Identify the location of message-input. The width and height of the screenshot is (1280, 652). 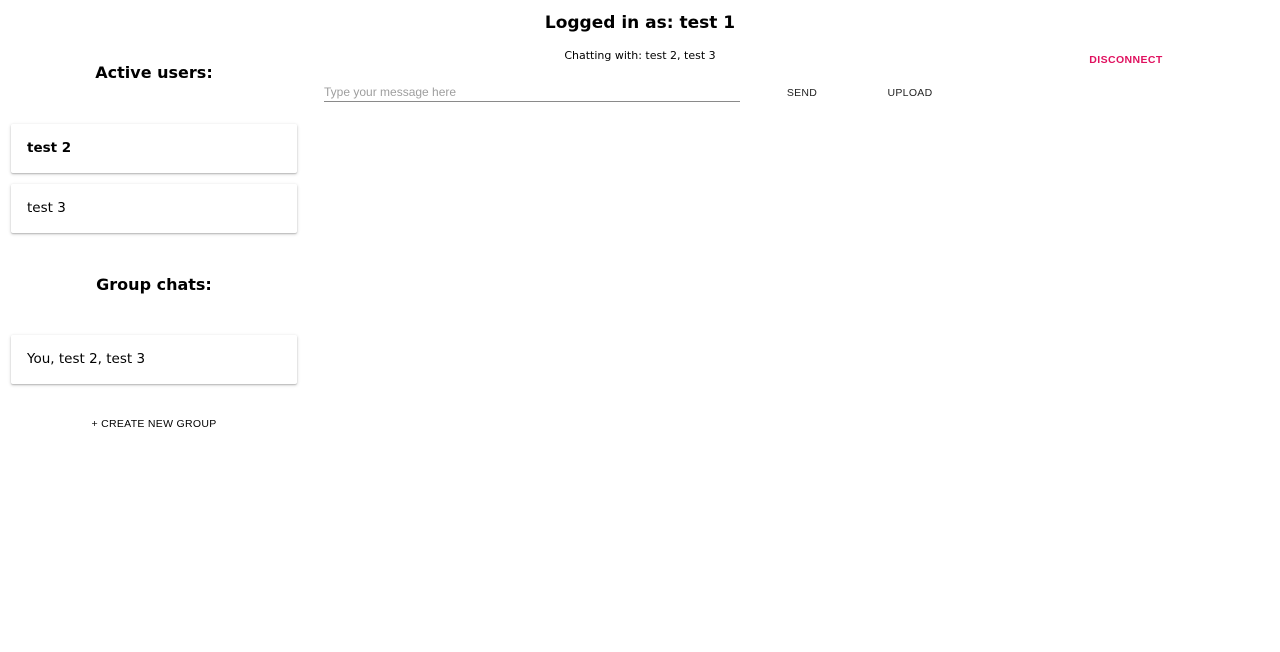
(532, 92).